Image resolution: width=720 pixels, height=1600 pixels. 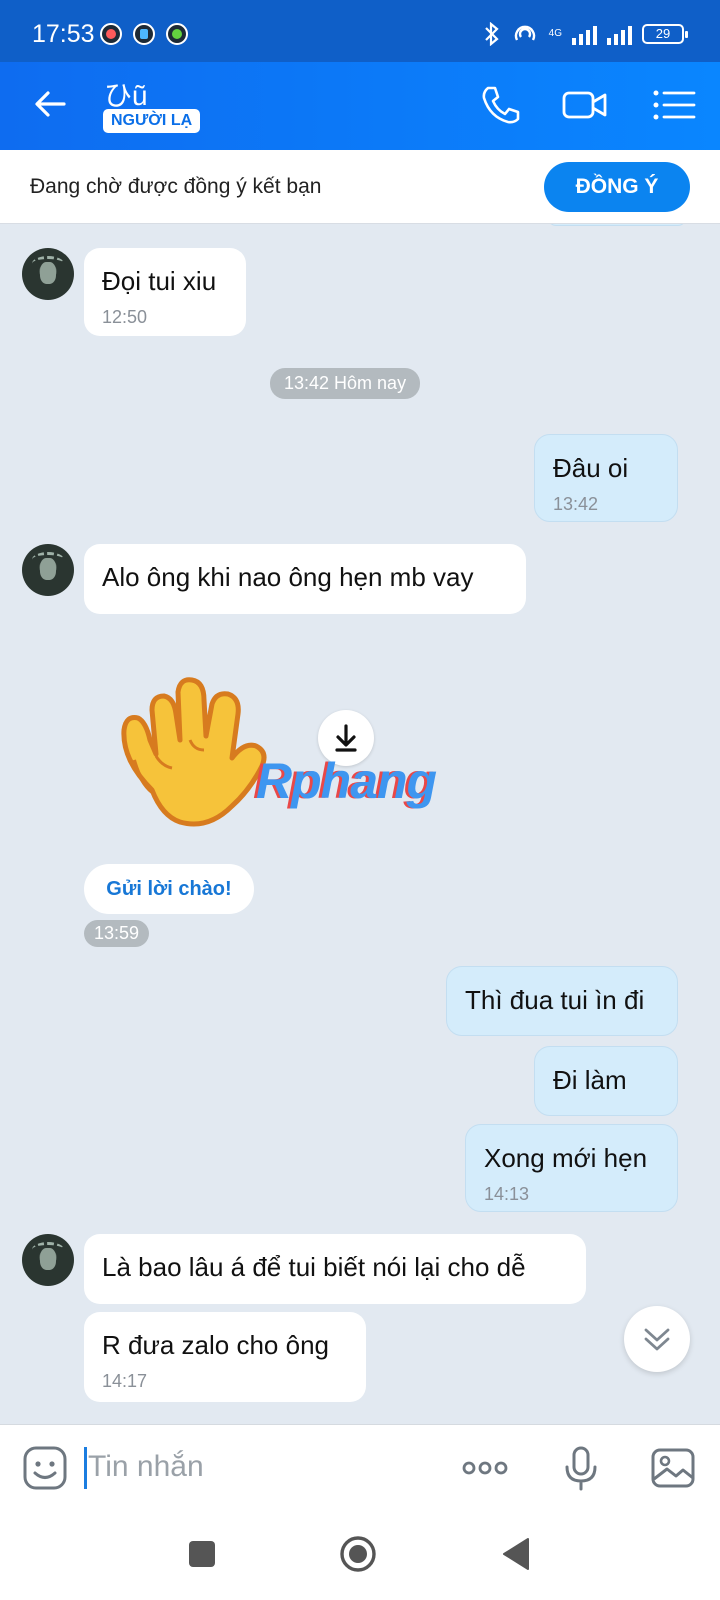 I want to click on image-icon, so click(x=673, y=1468).